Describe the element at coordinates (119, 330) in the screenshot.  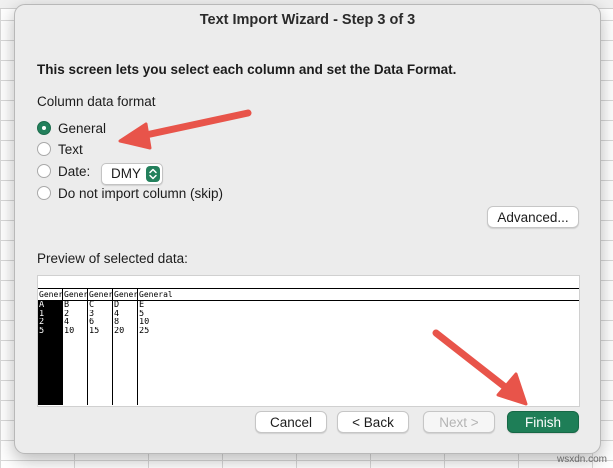
I see `preview-cell: 20` at that location.